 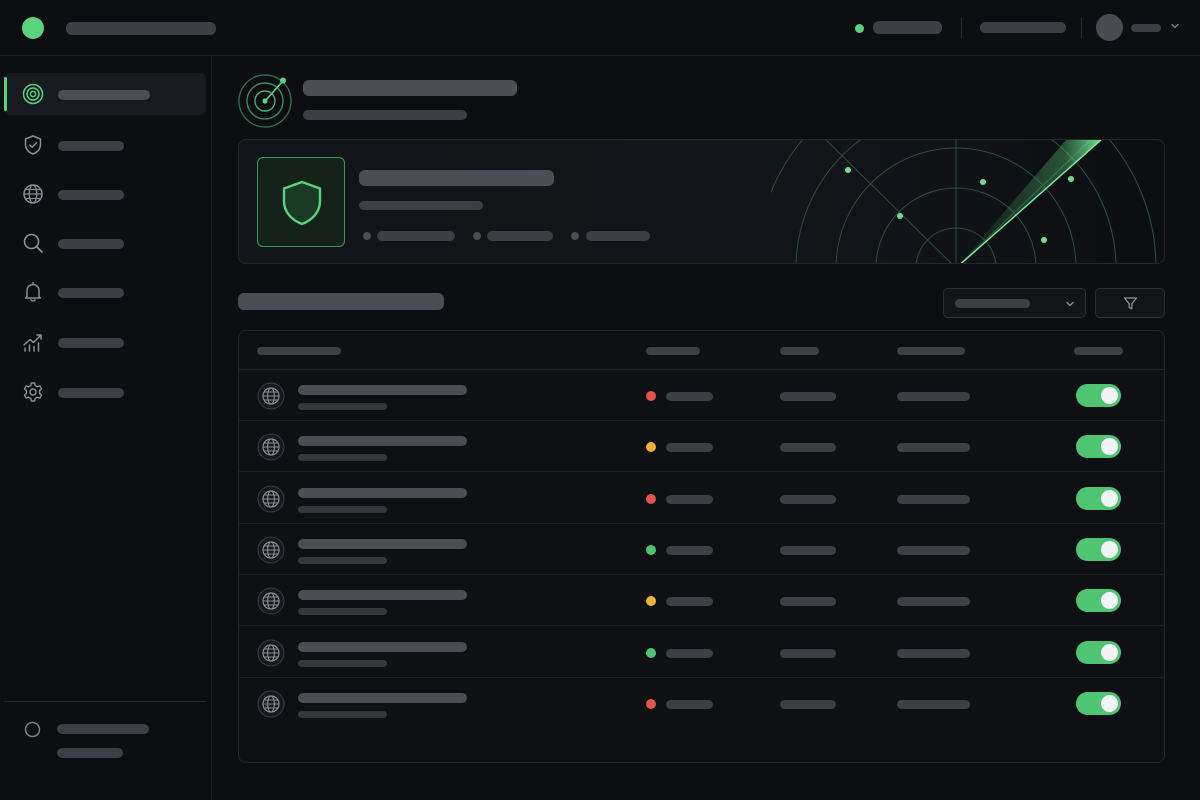 What do you see at coordinates (1109, 27) in the screenshot?
I see `avatar` at bounding box center [1109, 27].